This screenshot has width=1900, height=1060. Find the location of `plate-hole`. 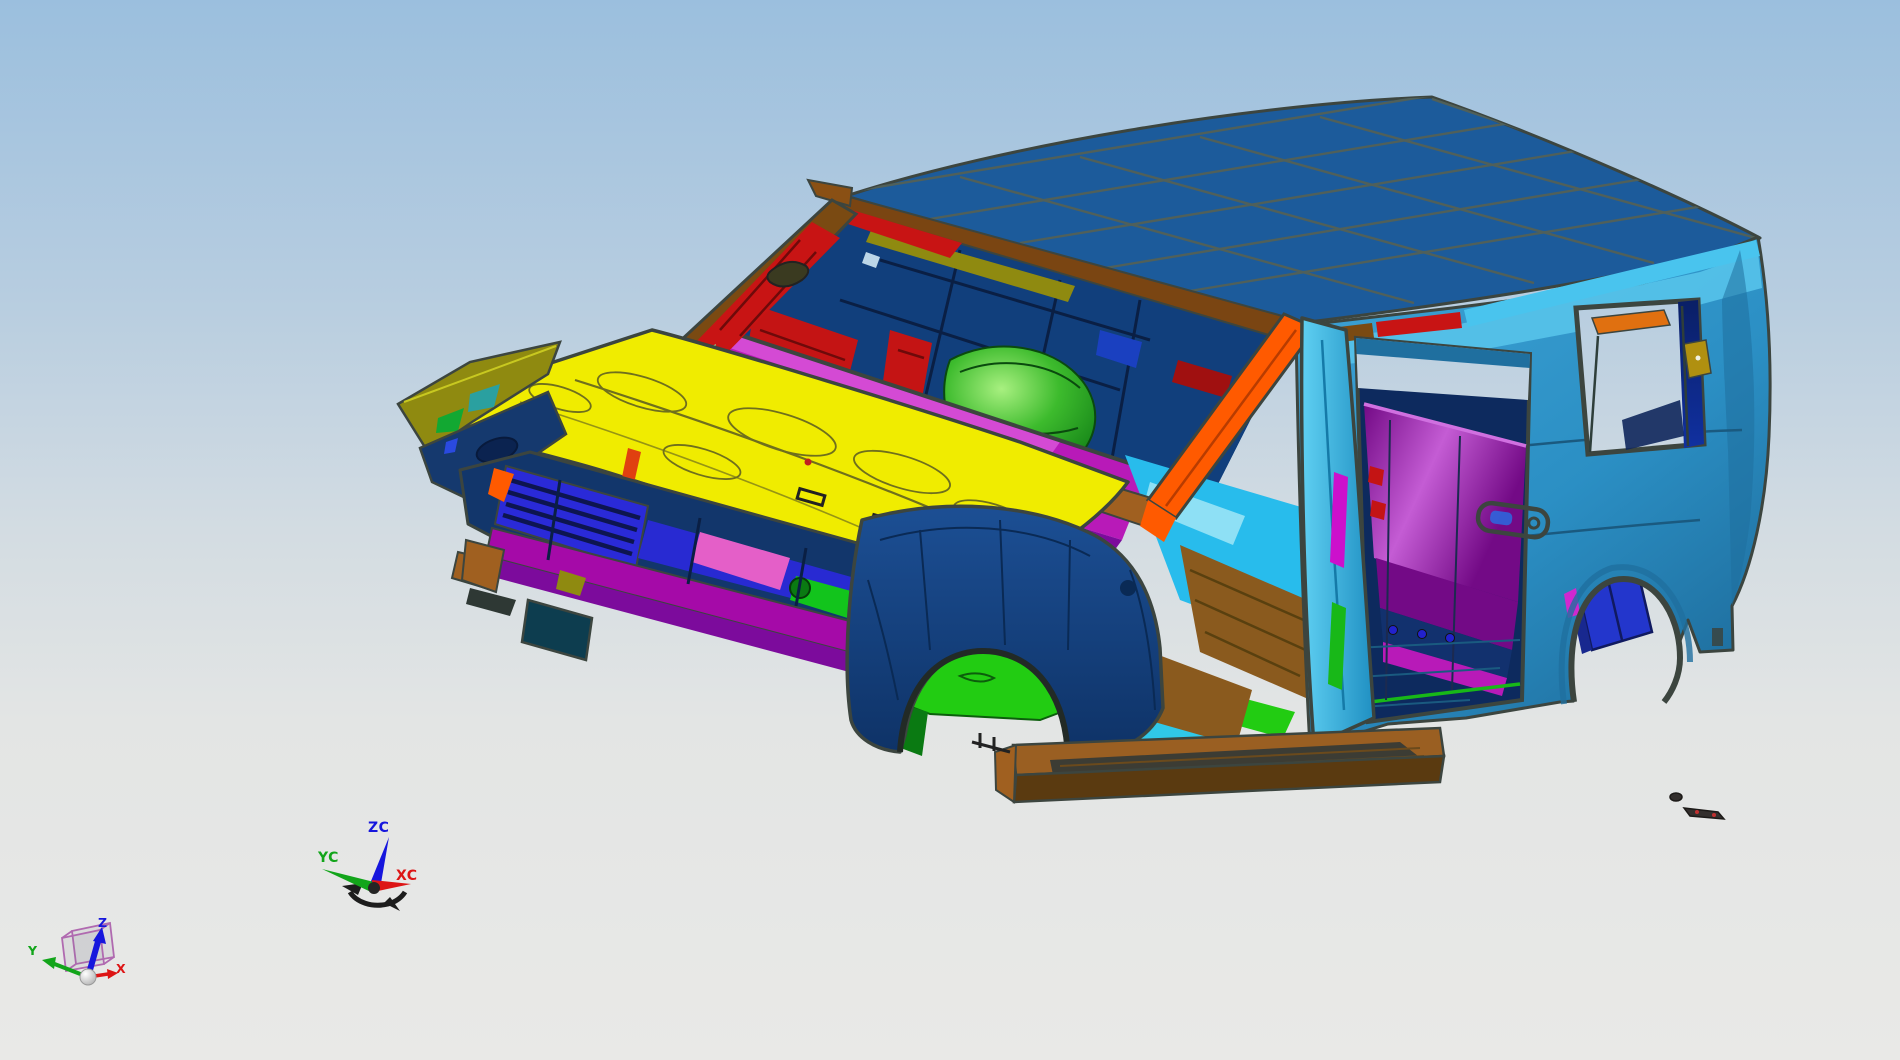

plate-hole is located at coordinates (1698, 358).